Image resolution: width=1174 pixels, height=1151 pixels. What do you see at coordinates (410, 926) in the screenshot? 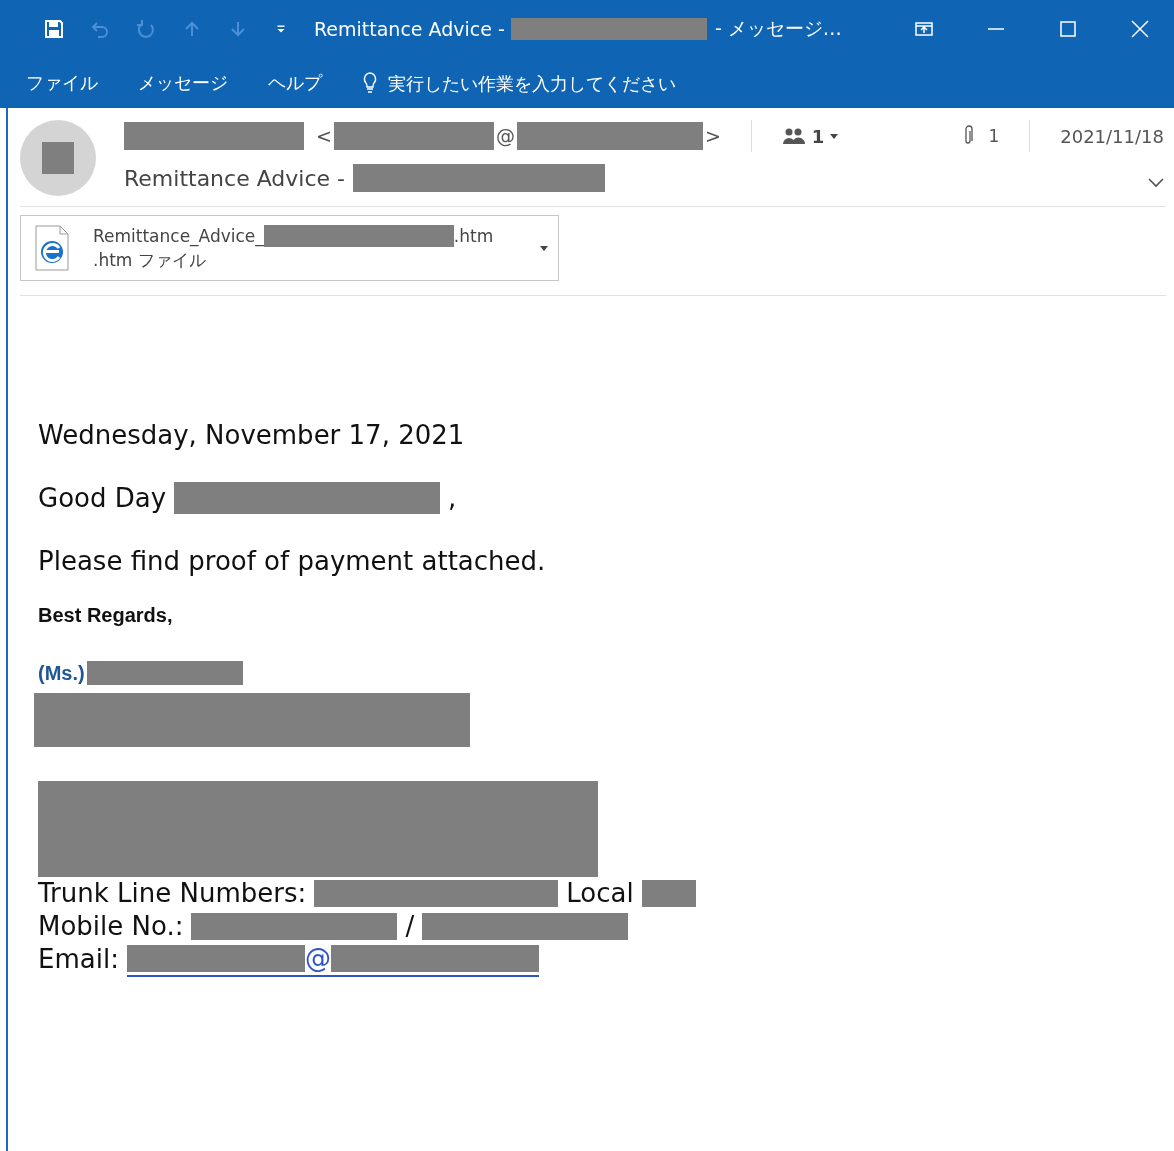
I see `slash-text: /` at bounding box center [410, 926].